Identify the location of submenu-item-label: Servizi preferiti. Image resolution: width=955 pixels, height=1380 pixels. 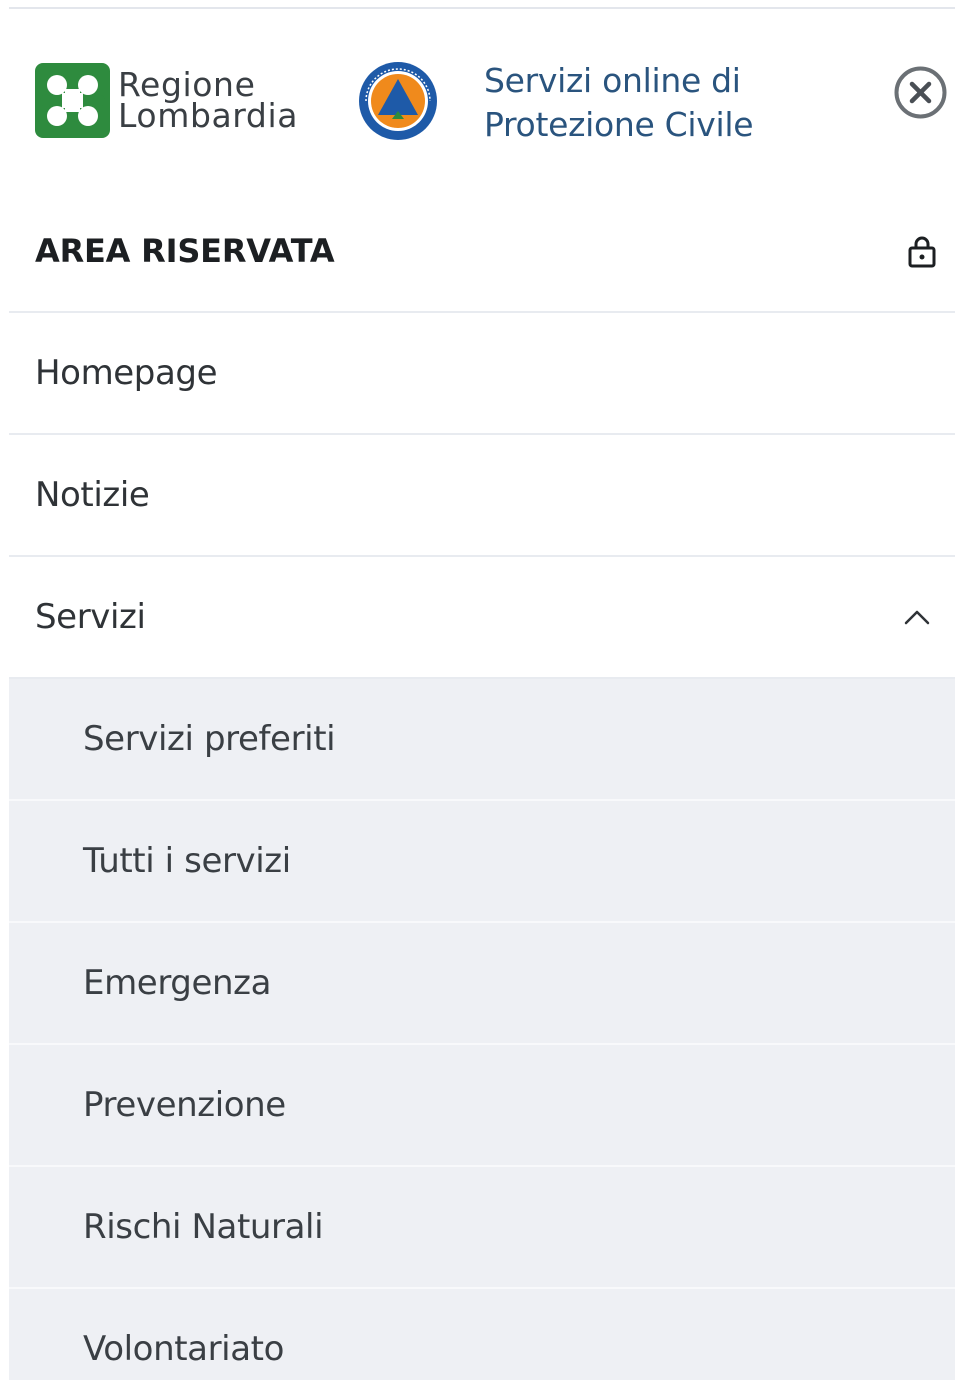
(209, 739).